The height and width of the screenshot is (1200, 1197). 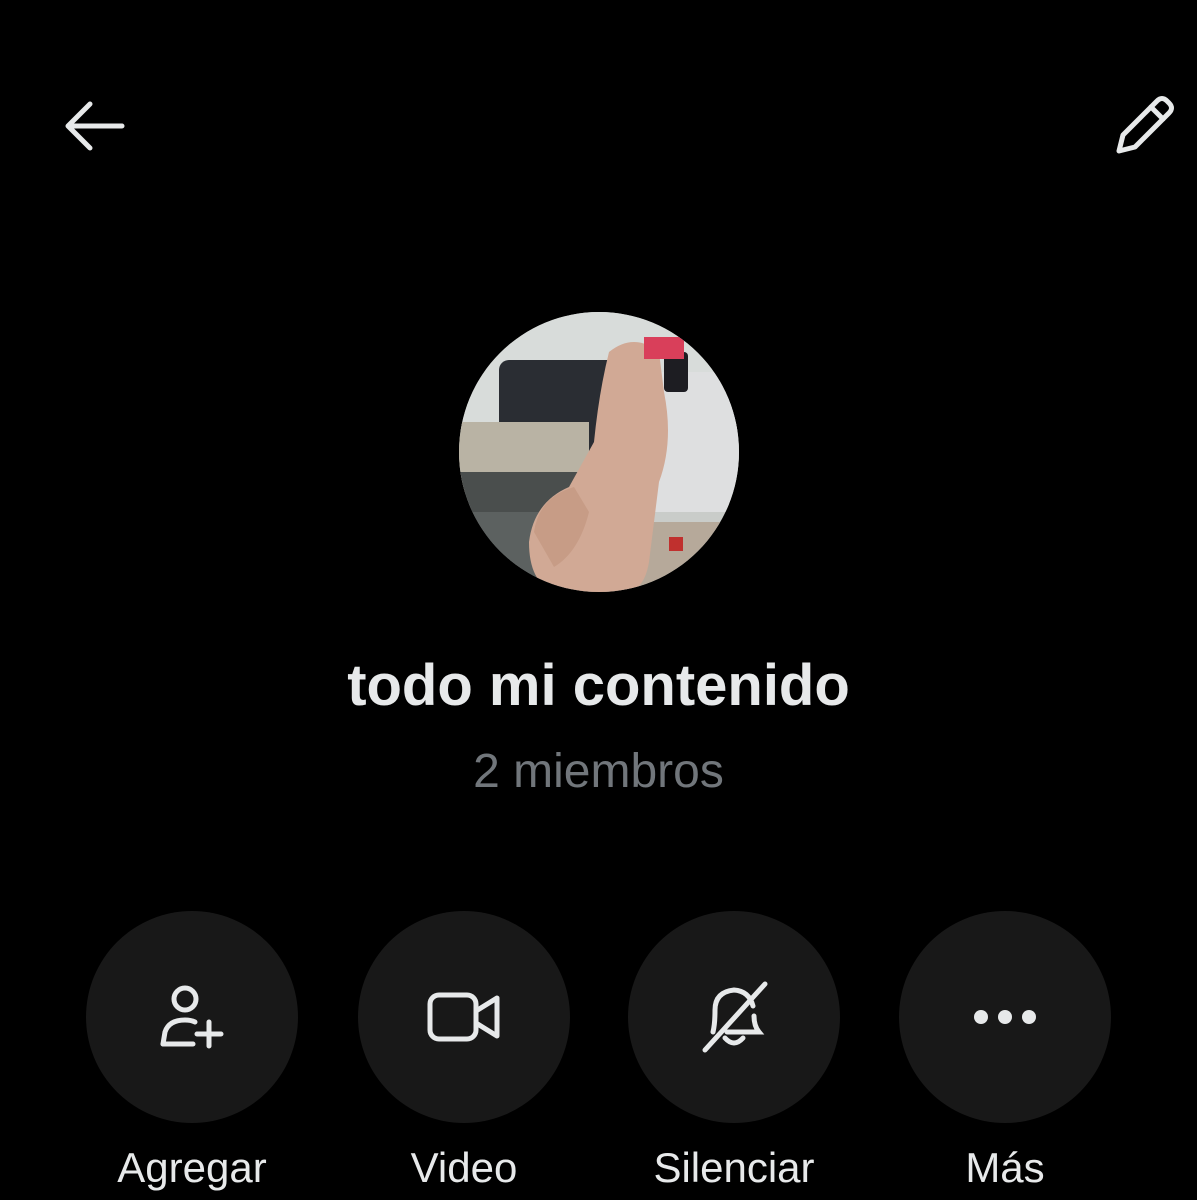 I want to click on pencil-icon, so click(x=1145, y=125).